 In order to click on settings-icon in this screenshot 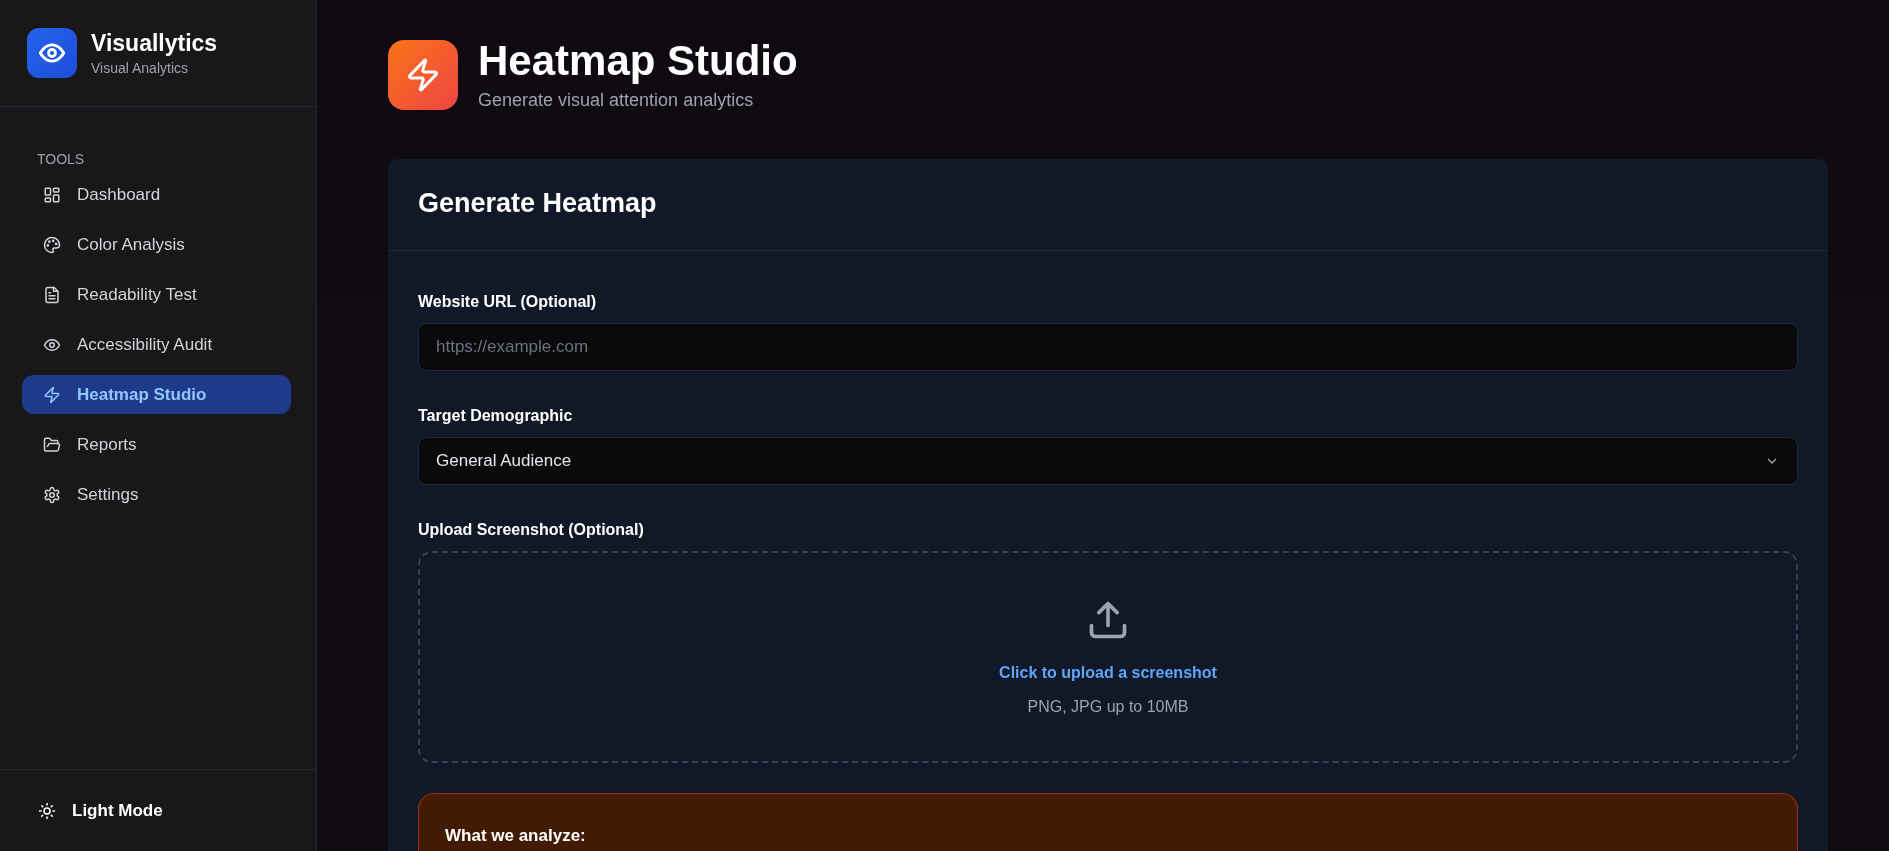, I will do `click(52, 494)`.